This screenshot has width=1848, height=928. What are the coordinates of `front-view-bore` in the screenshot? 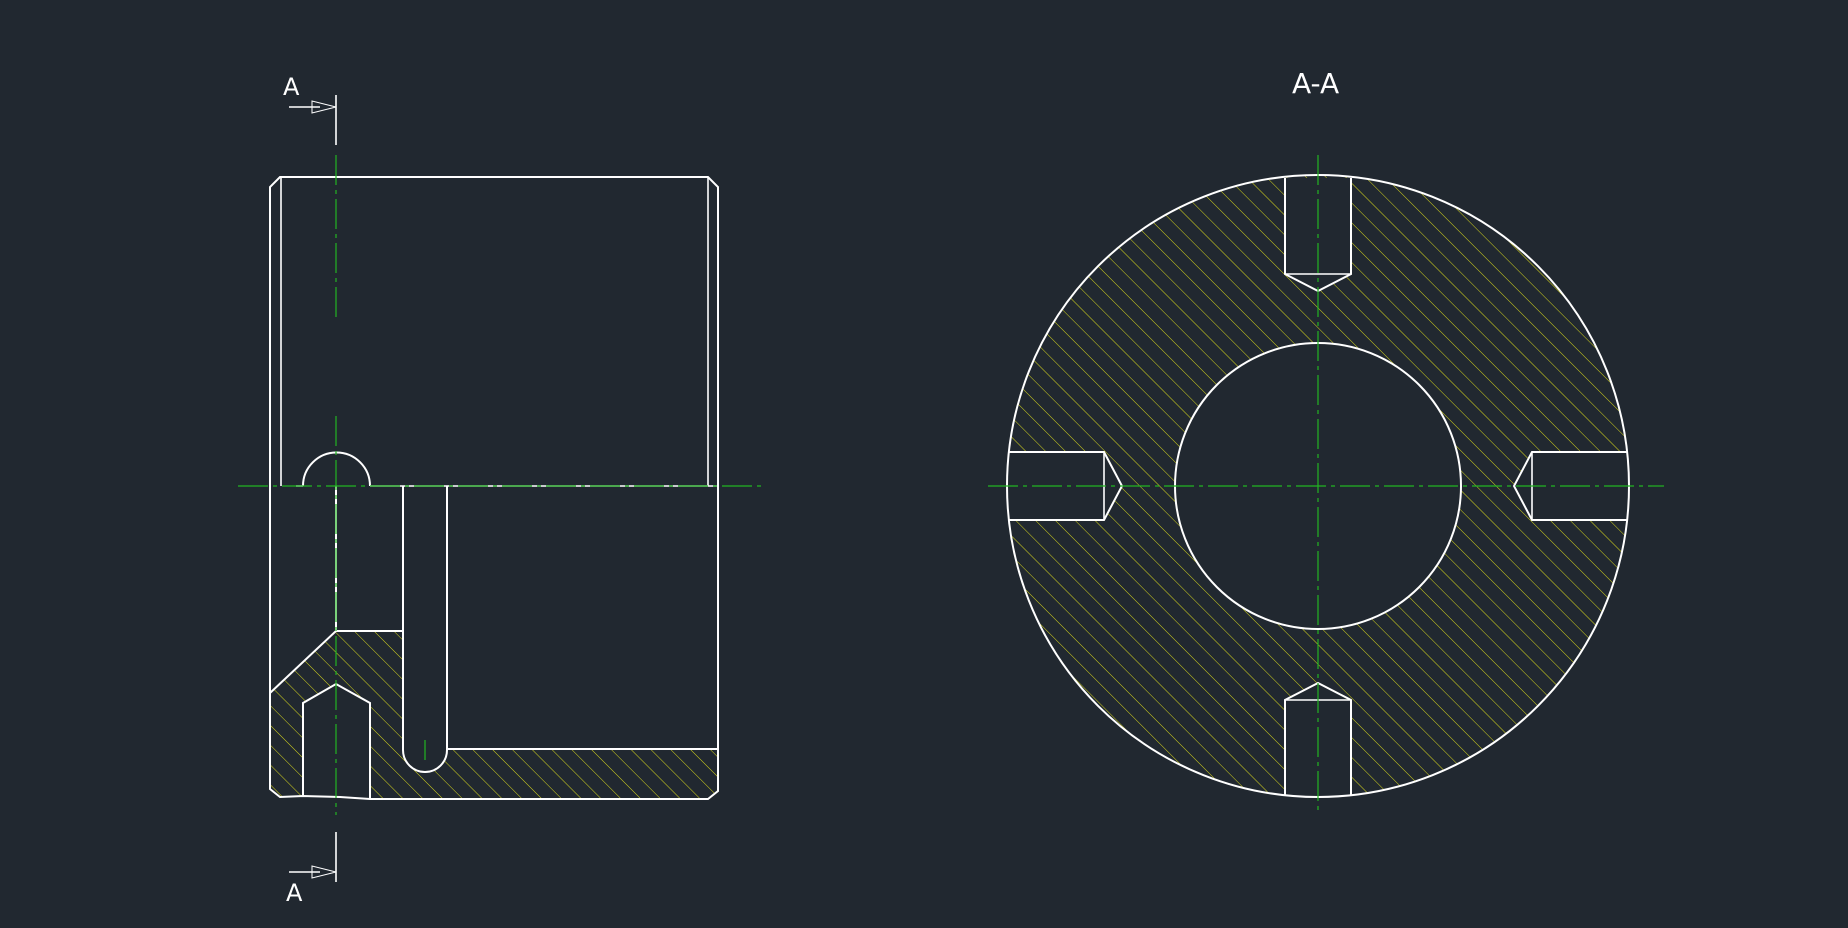 It's located at (369, 559).